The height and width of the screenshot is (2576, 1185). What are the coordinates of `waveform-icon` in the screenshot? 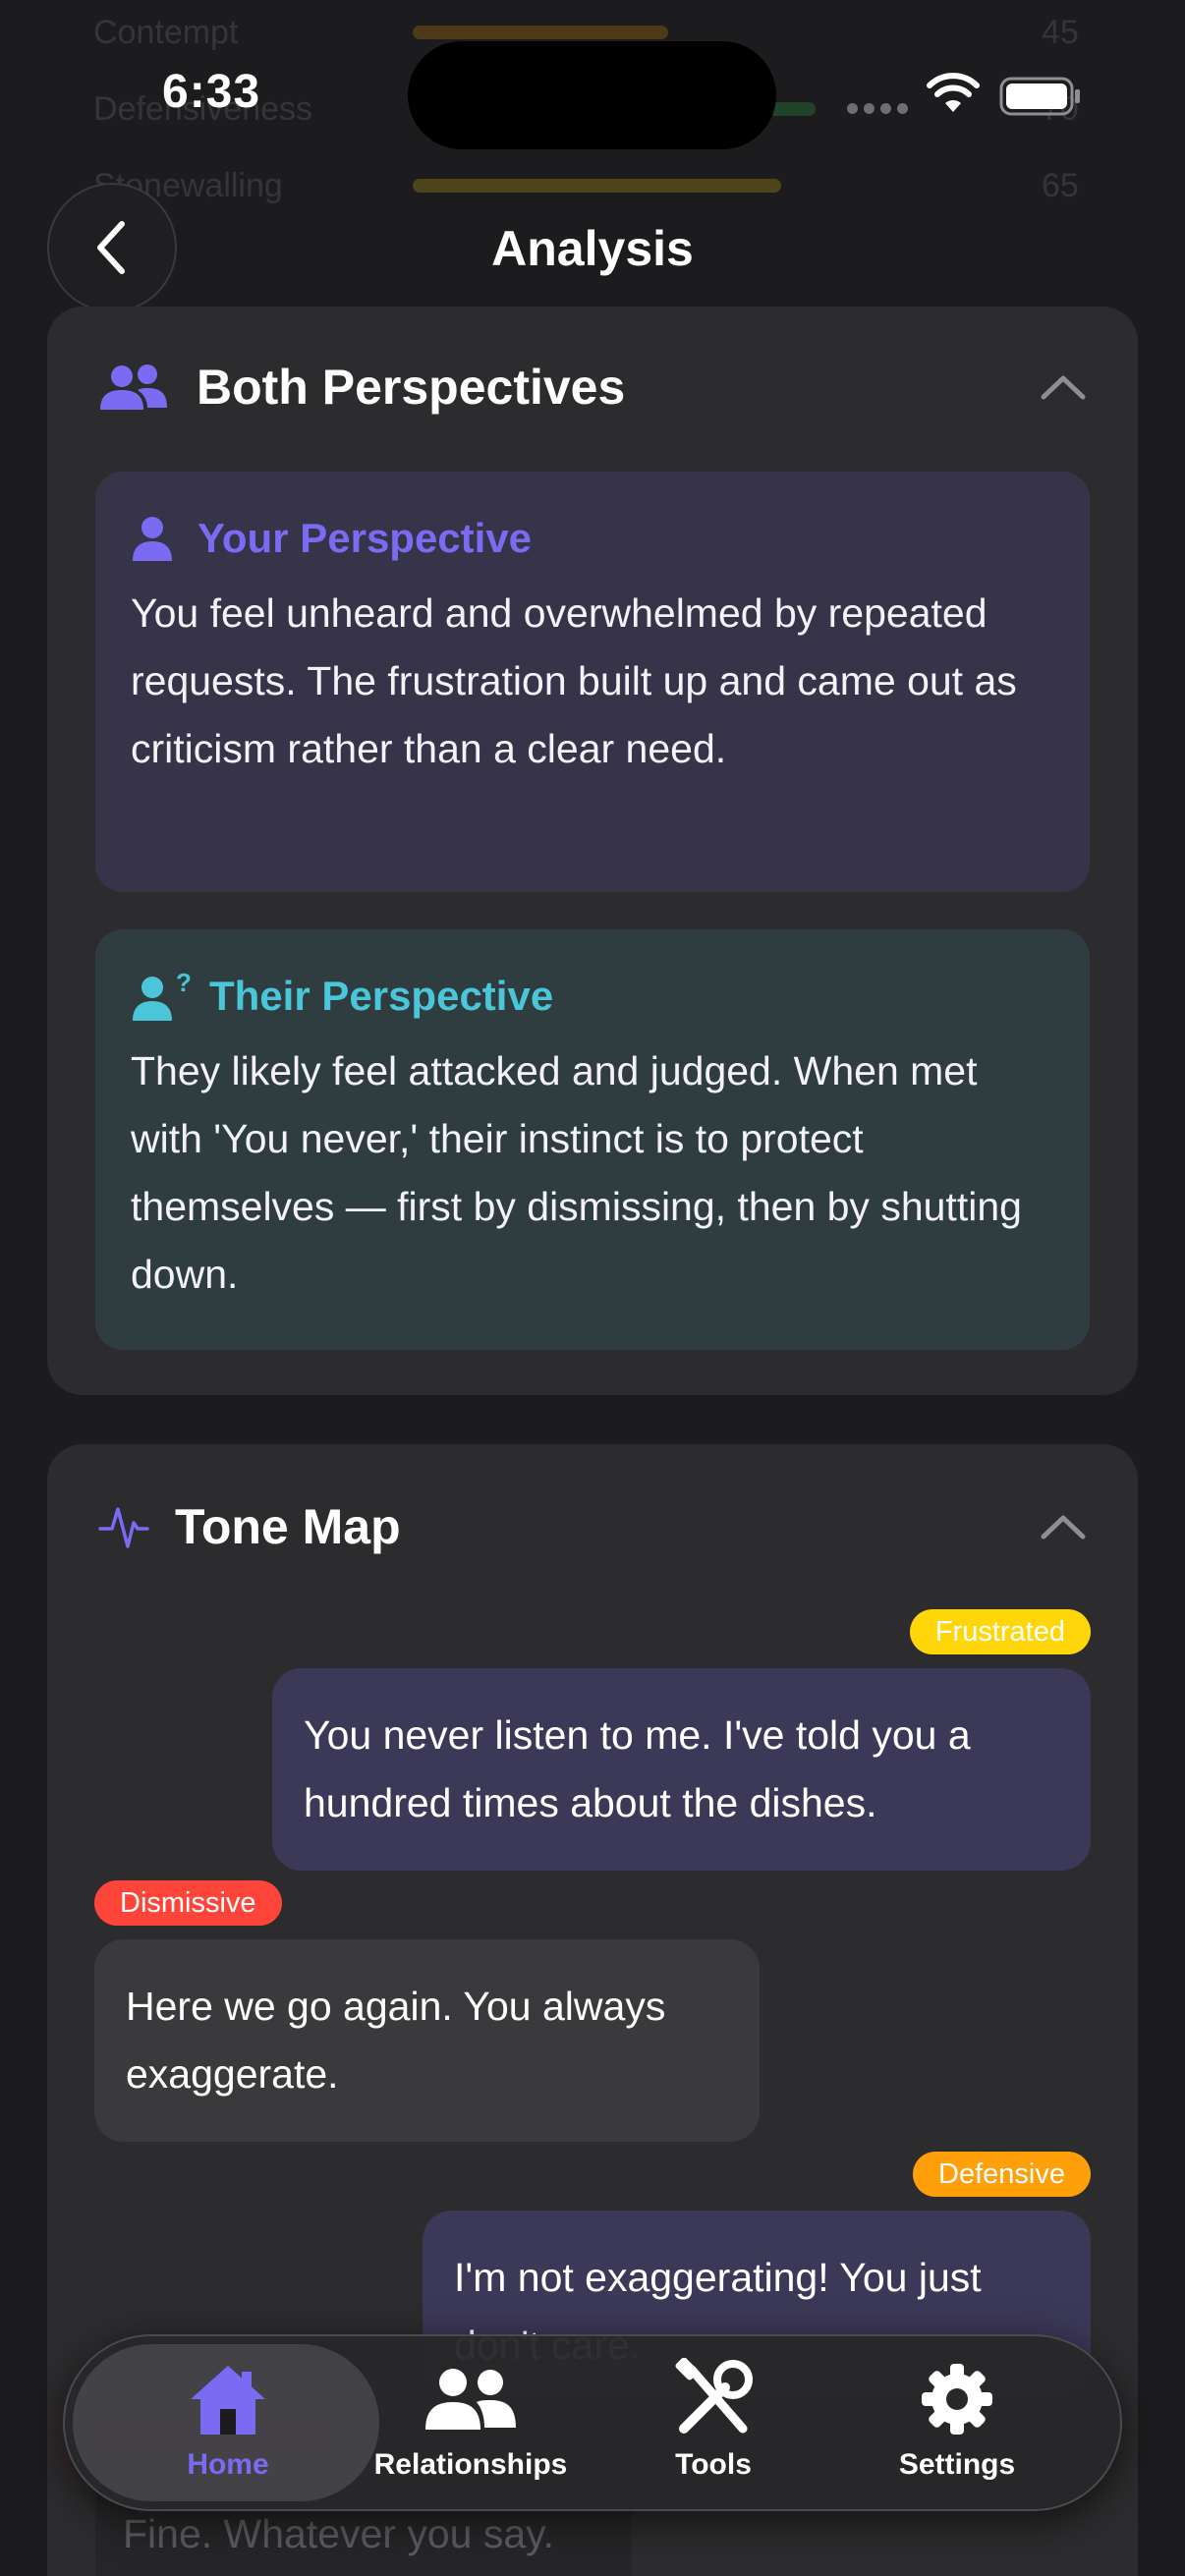 It's located at (124, 1527).